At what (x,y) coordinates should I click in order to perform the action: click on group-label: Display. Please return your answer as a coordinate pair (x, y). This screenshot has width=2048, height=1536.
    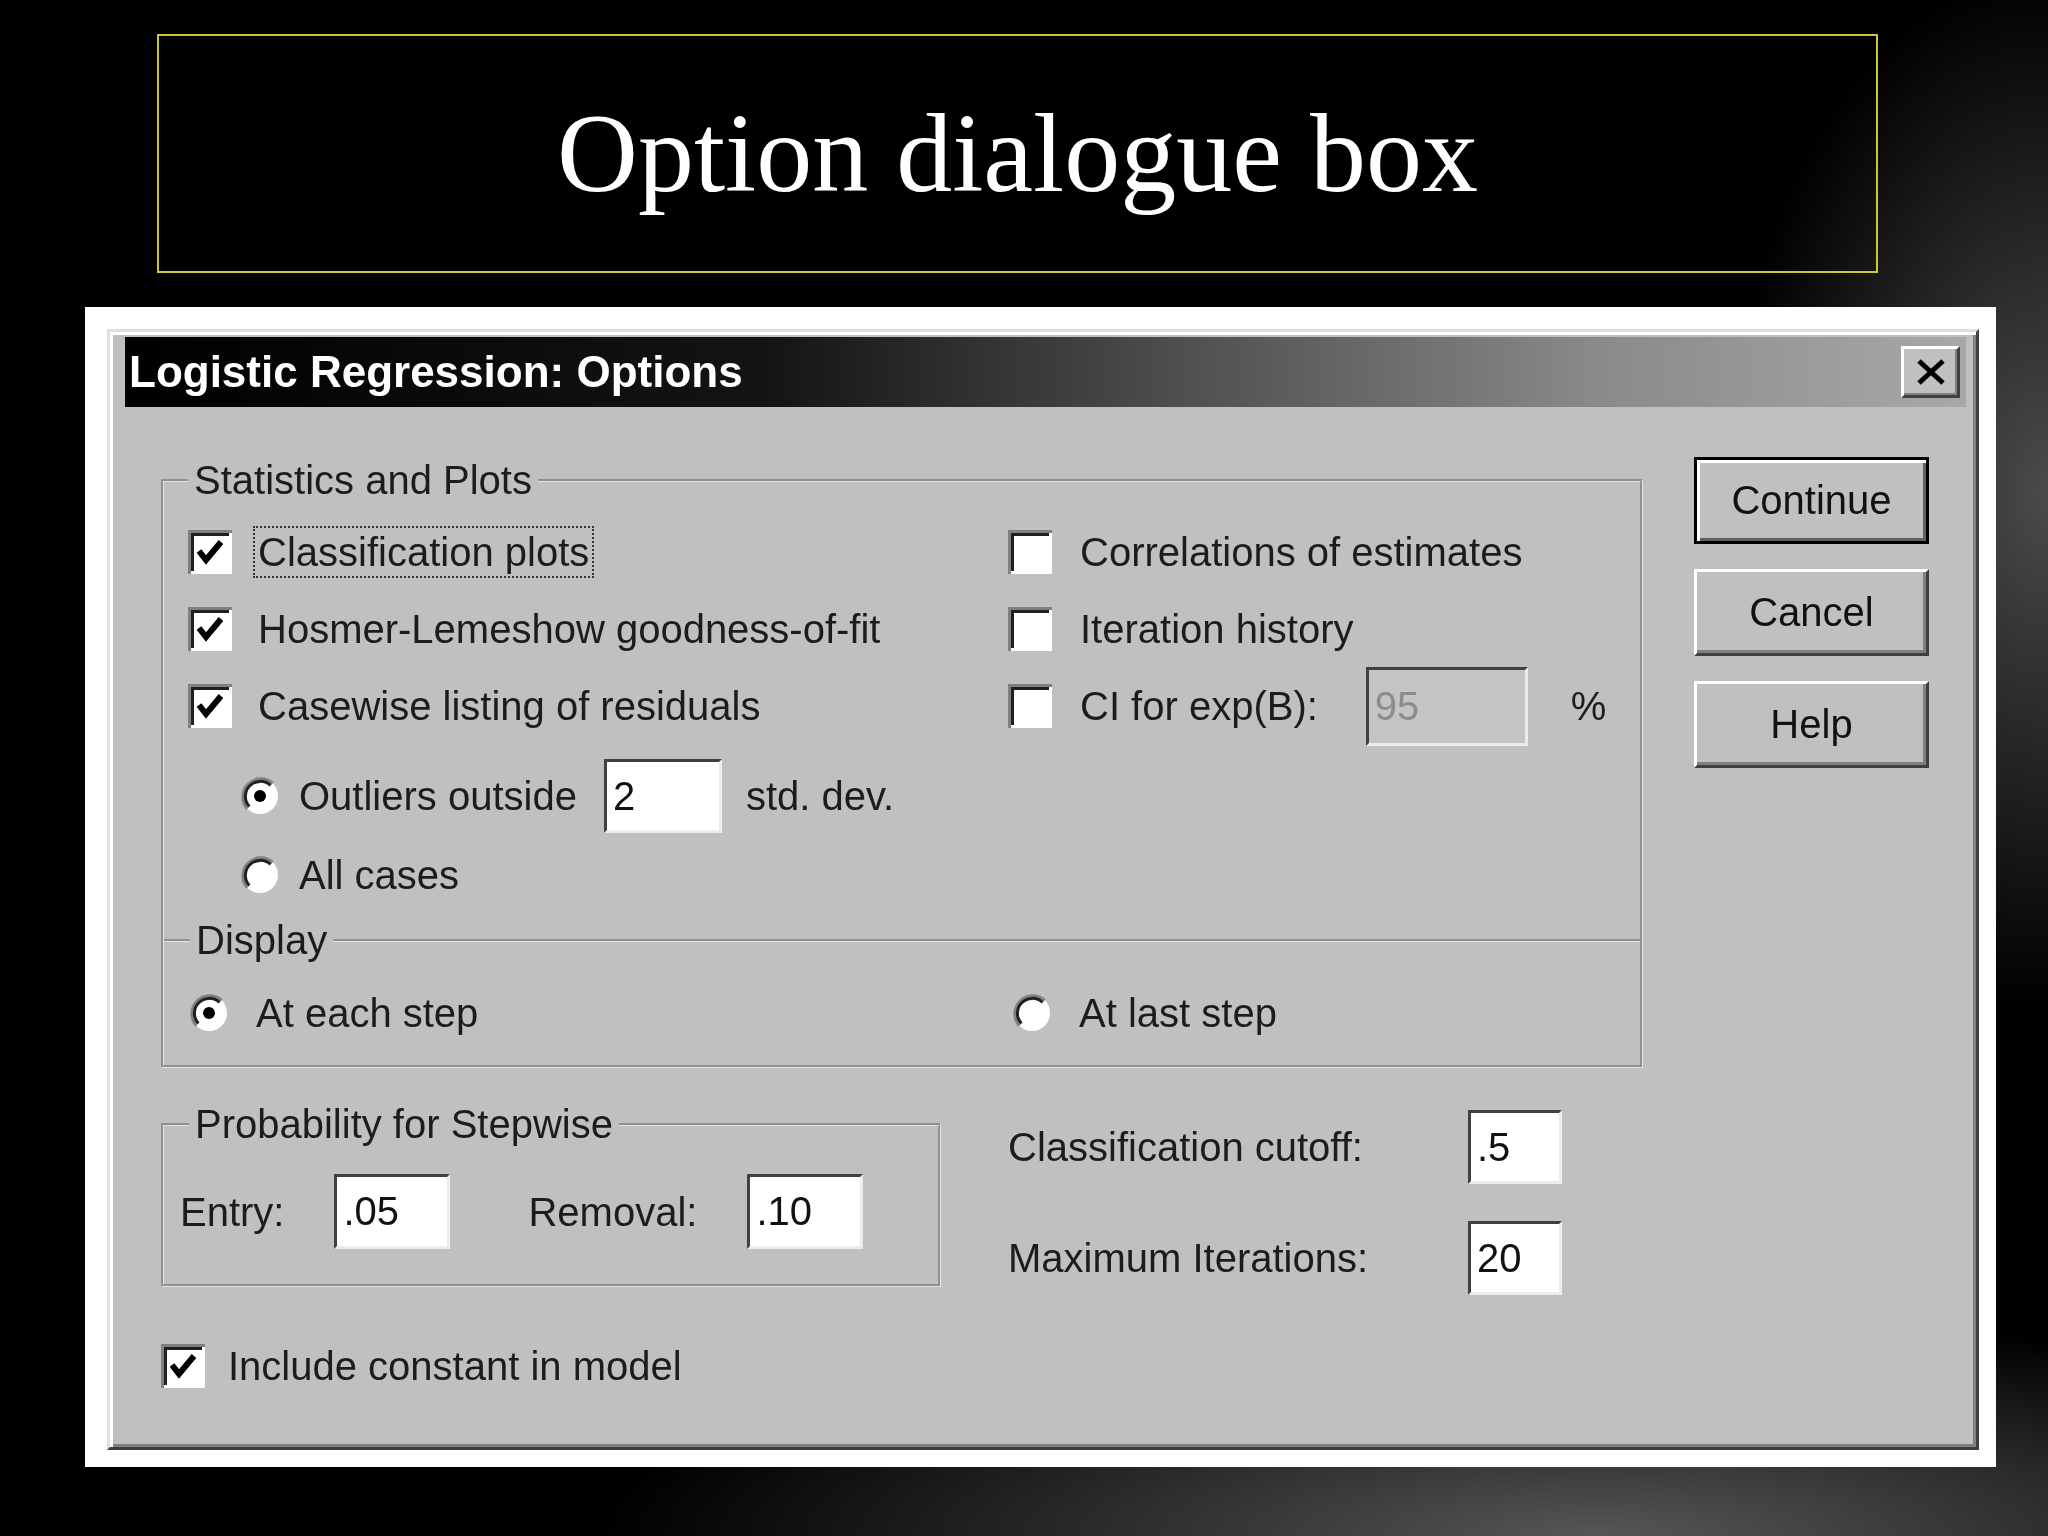
    Looking at the image, I should click on (262, 940).